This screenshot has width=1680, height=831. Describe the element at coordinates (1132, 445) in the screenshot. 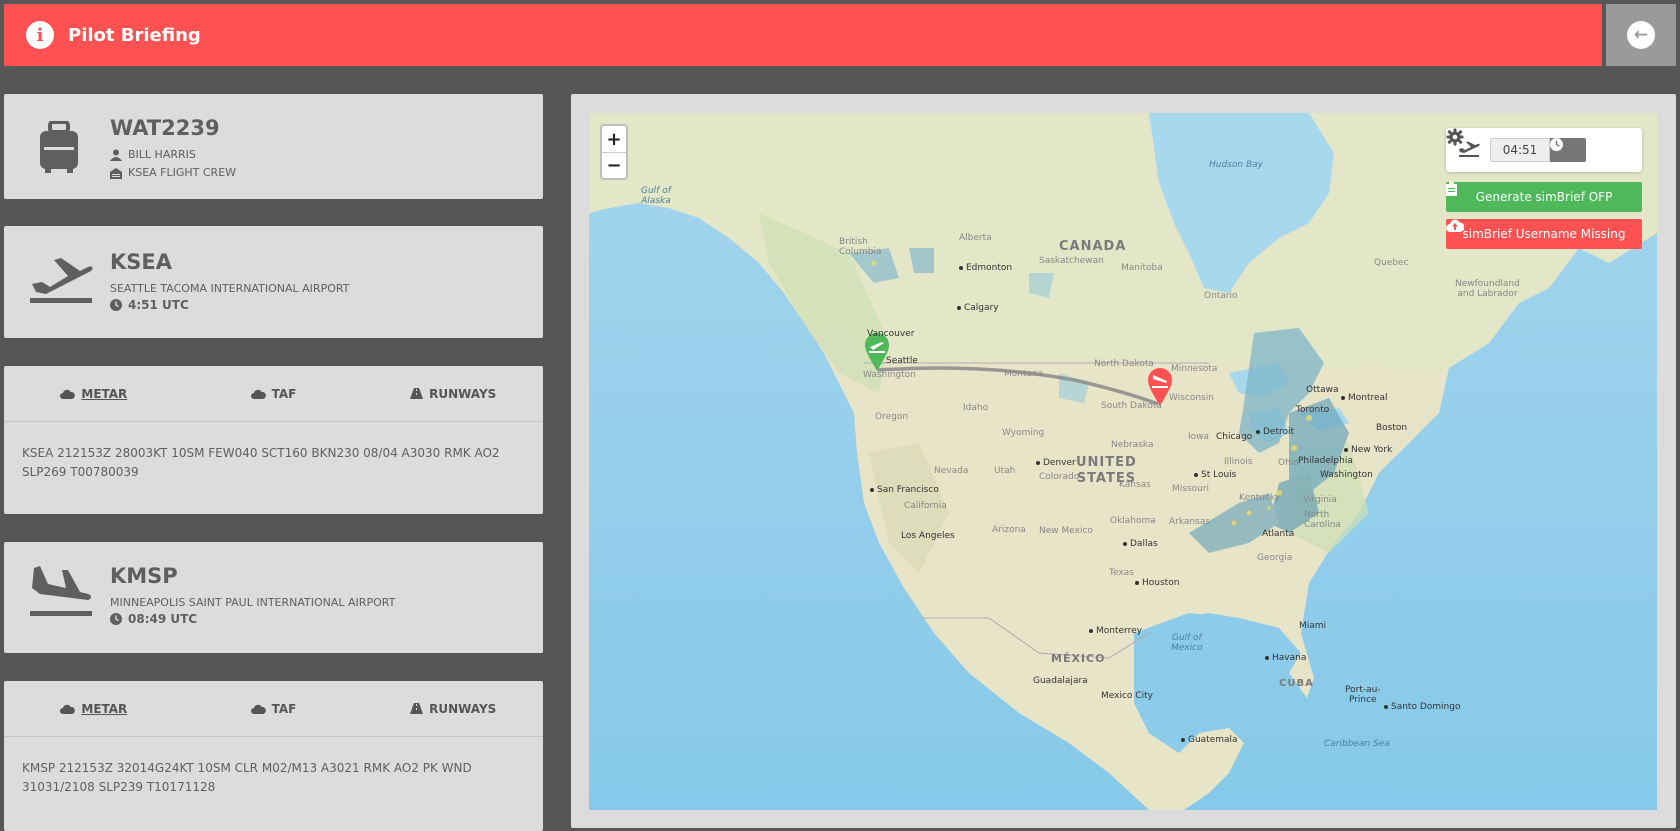

I see `map-label-nebraska: Nebraska` at that location.